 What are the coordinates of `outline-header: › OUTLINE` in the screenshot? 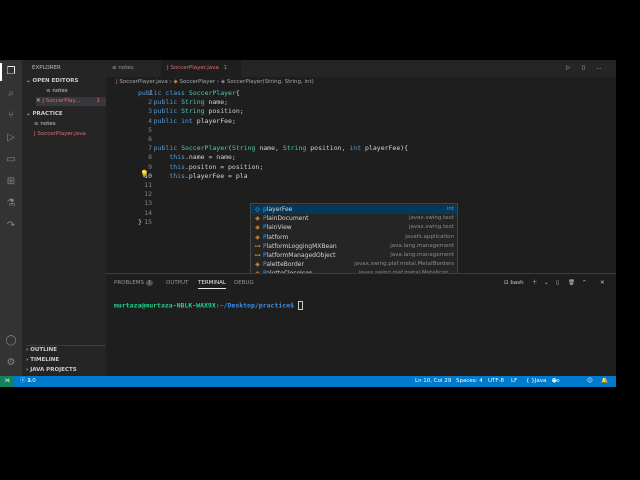 It's located at (68, 350).